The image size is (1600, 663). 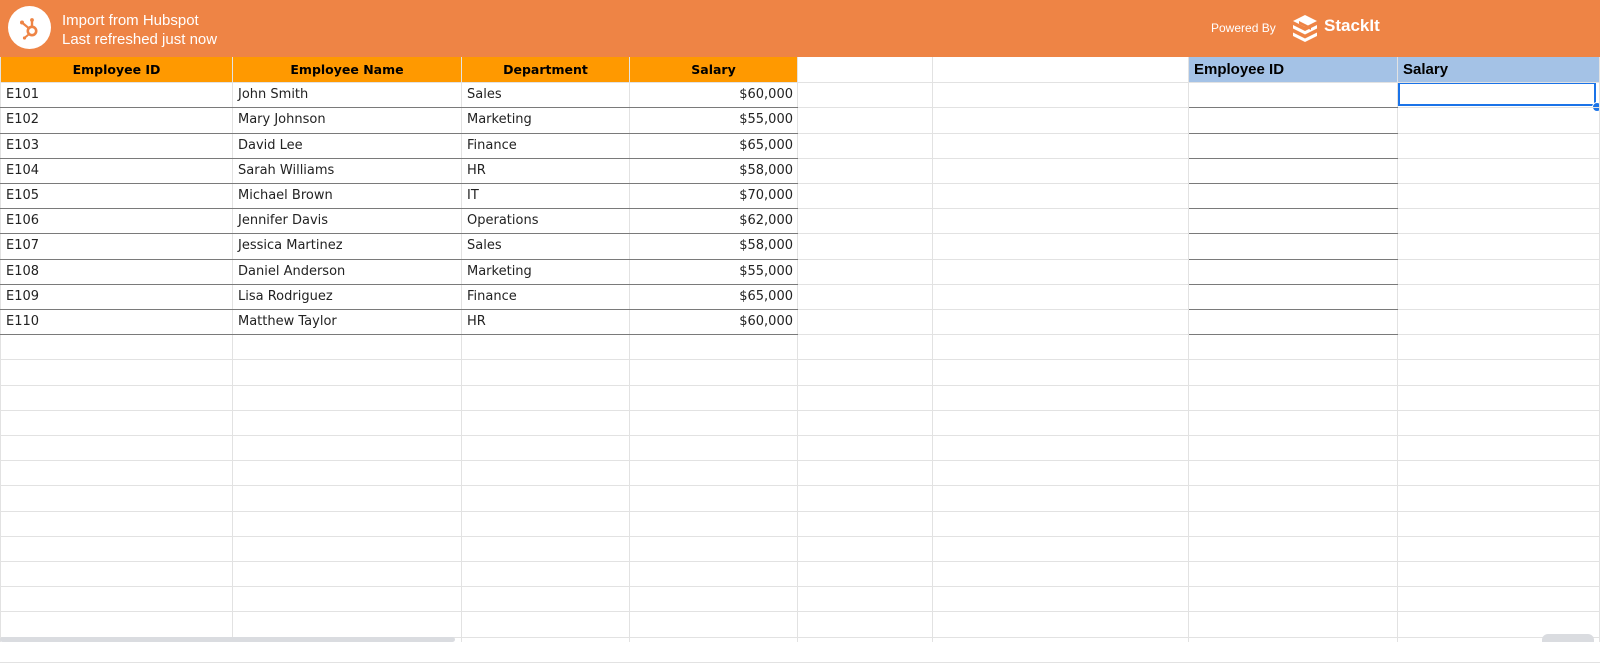 What do you see at coordinates (1293, 69) in the screenshot?
I see `lookup-header-employee-id: Employee ID` at bounding box center [1293, 69].